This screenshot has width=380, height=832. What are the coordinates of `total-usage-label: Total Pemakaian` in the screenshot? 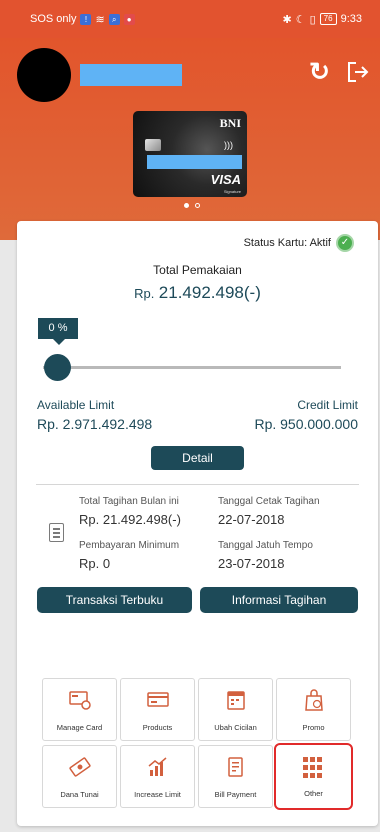 It's located at (197, 270).